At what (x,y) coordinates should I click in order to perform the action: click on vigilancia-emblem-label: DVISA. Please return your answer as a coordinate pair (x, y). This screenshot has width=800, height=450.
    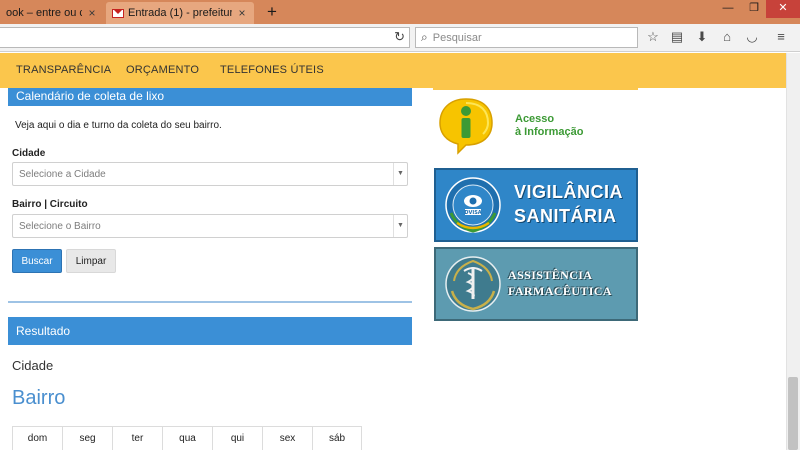
    Looking at the image, I should click on (472, 213).